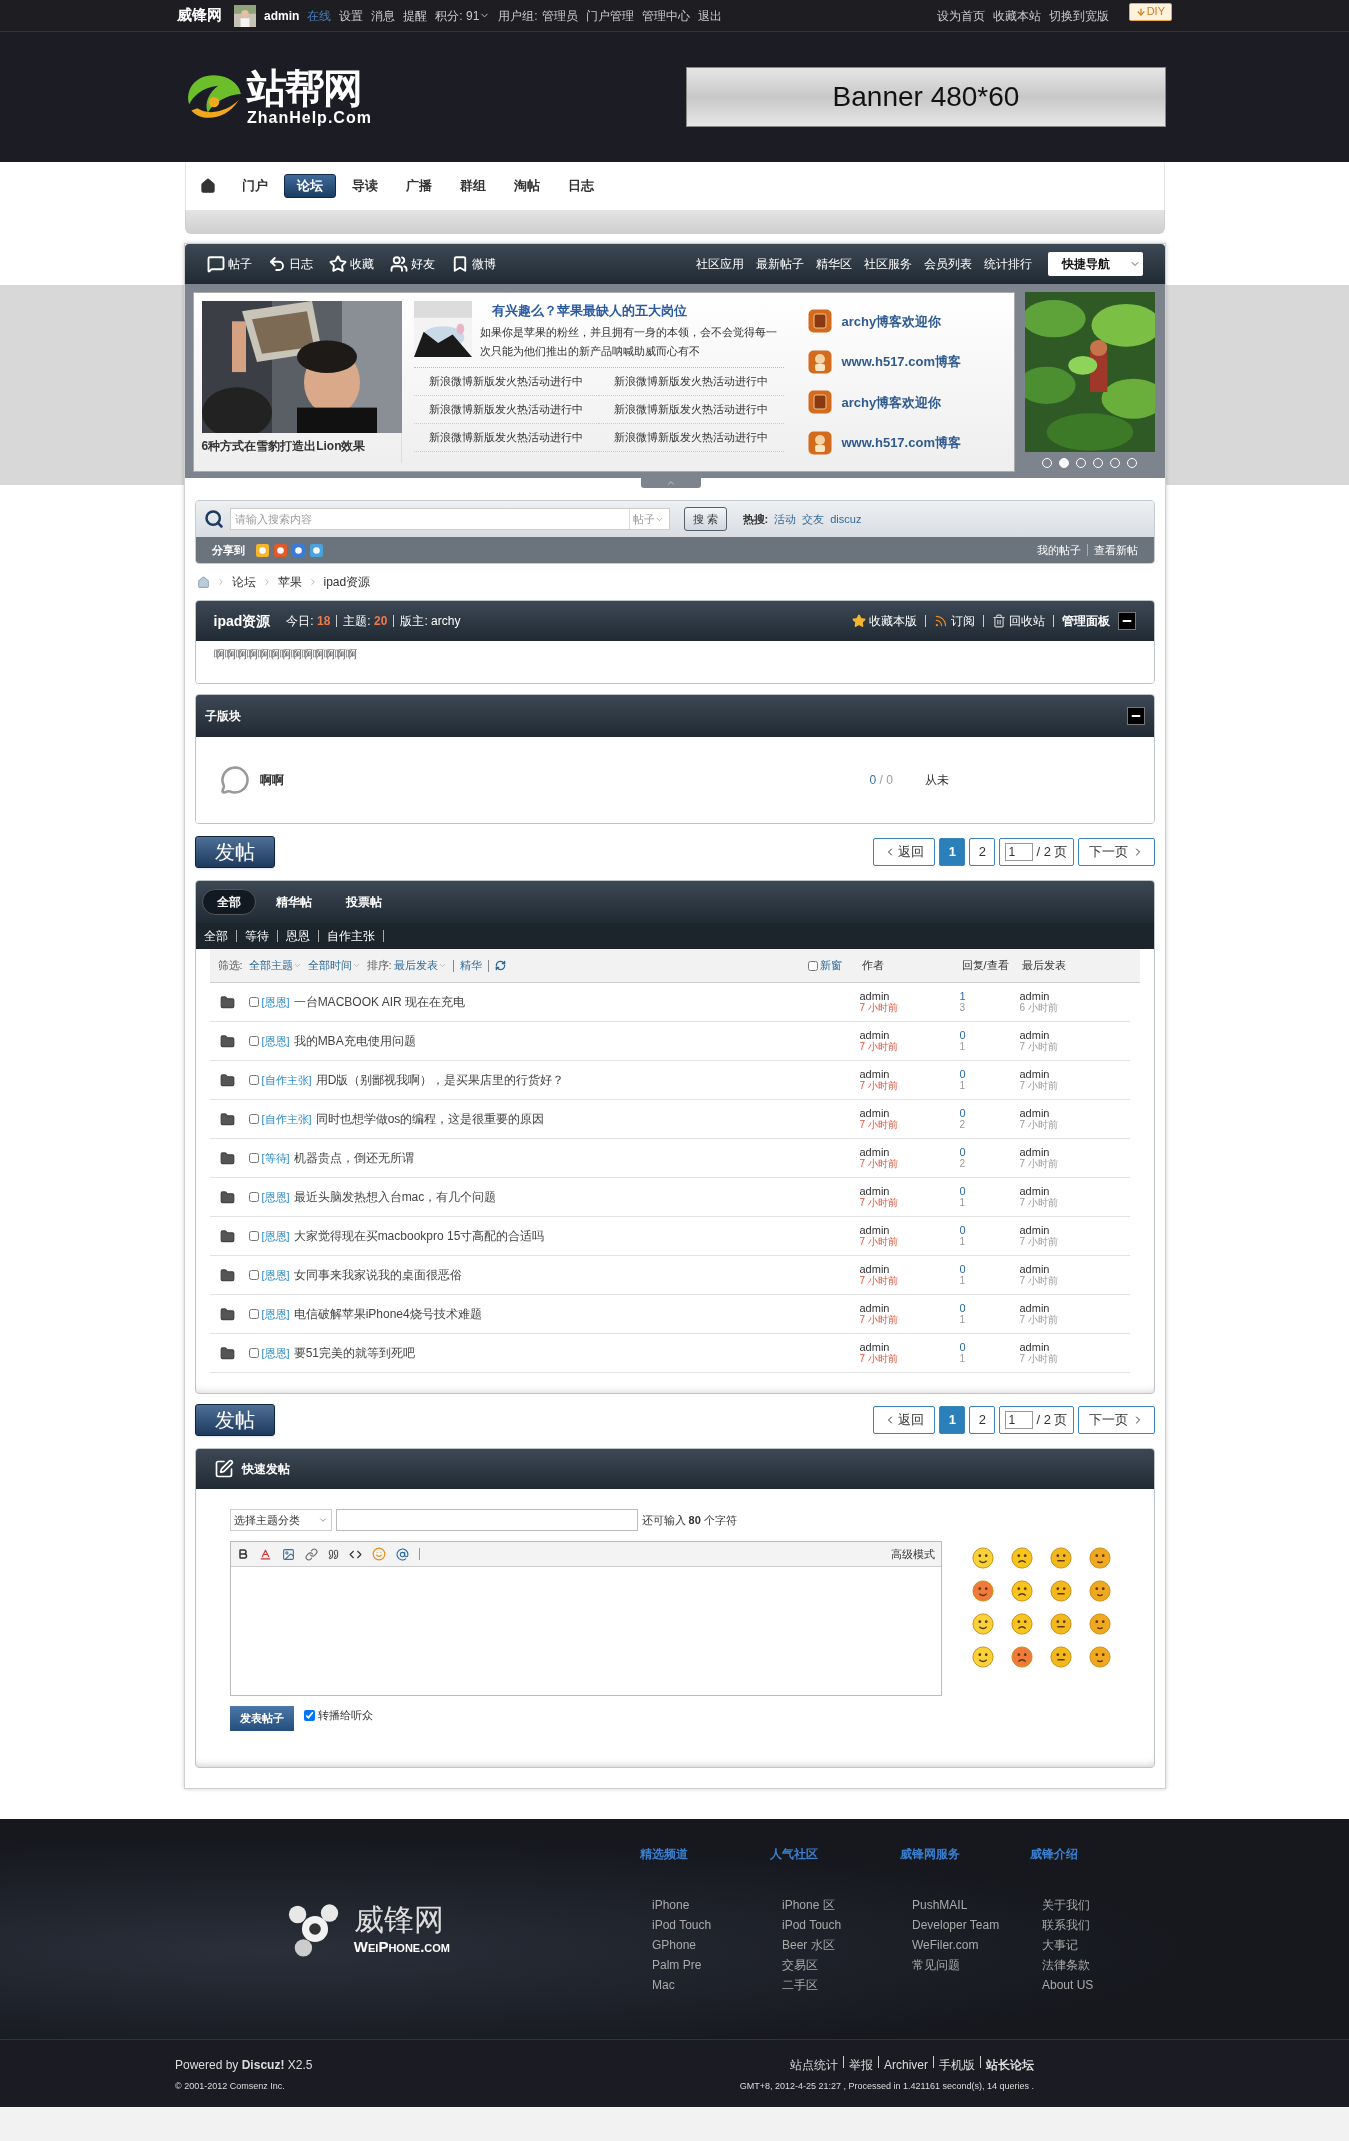 The image size is (1349, 2141). Describe the element at coordinates (265, 1554) in the screenshot. I see `font-color-icon` at that location.